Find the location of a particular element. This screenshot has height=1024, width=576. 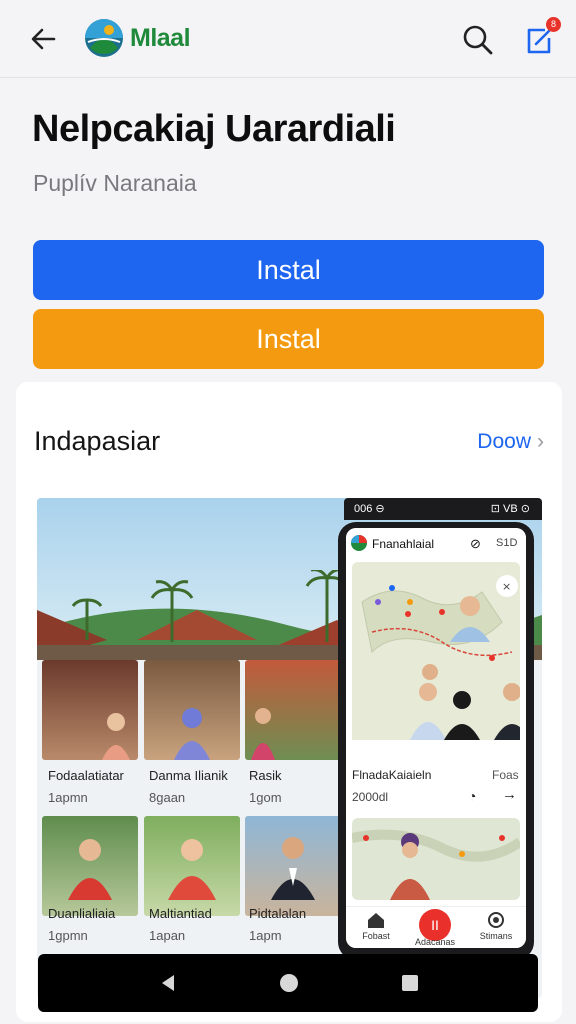

card-title: Indapasiar is located at coordinates (97, 441).